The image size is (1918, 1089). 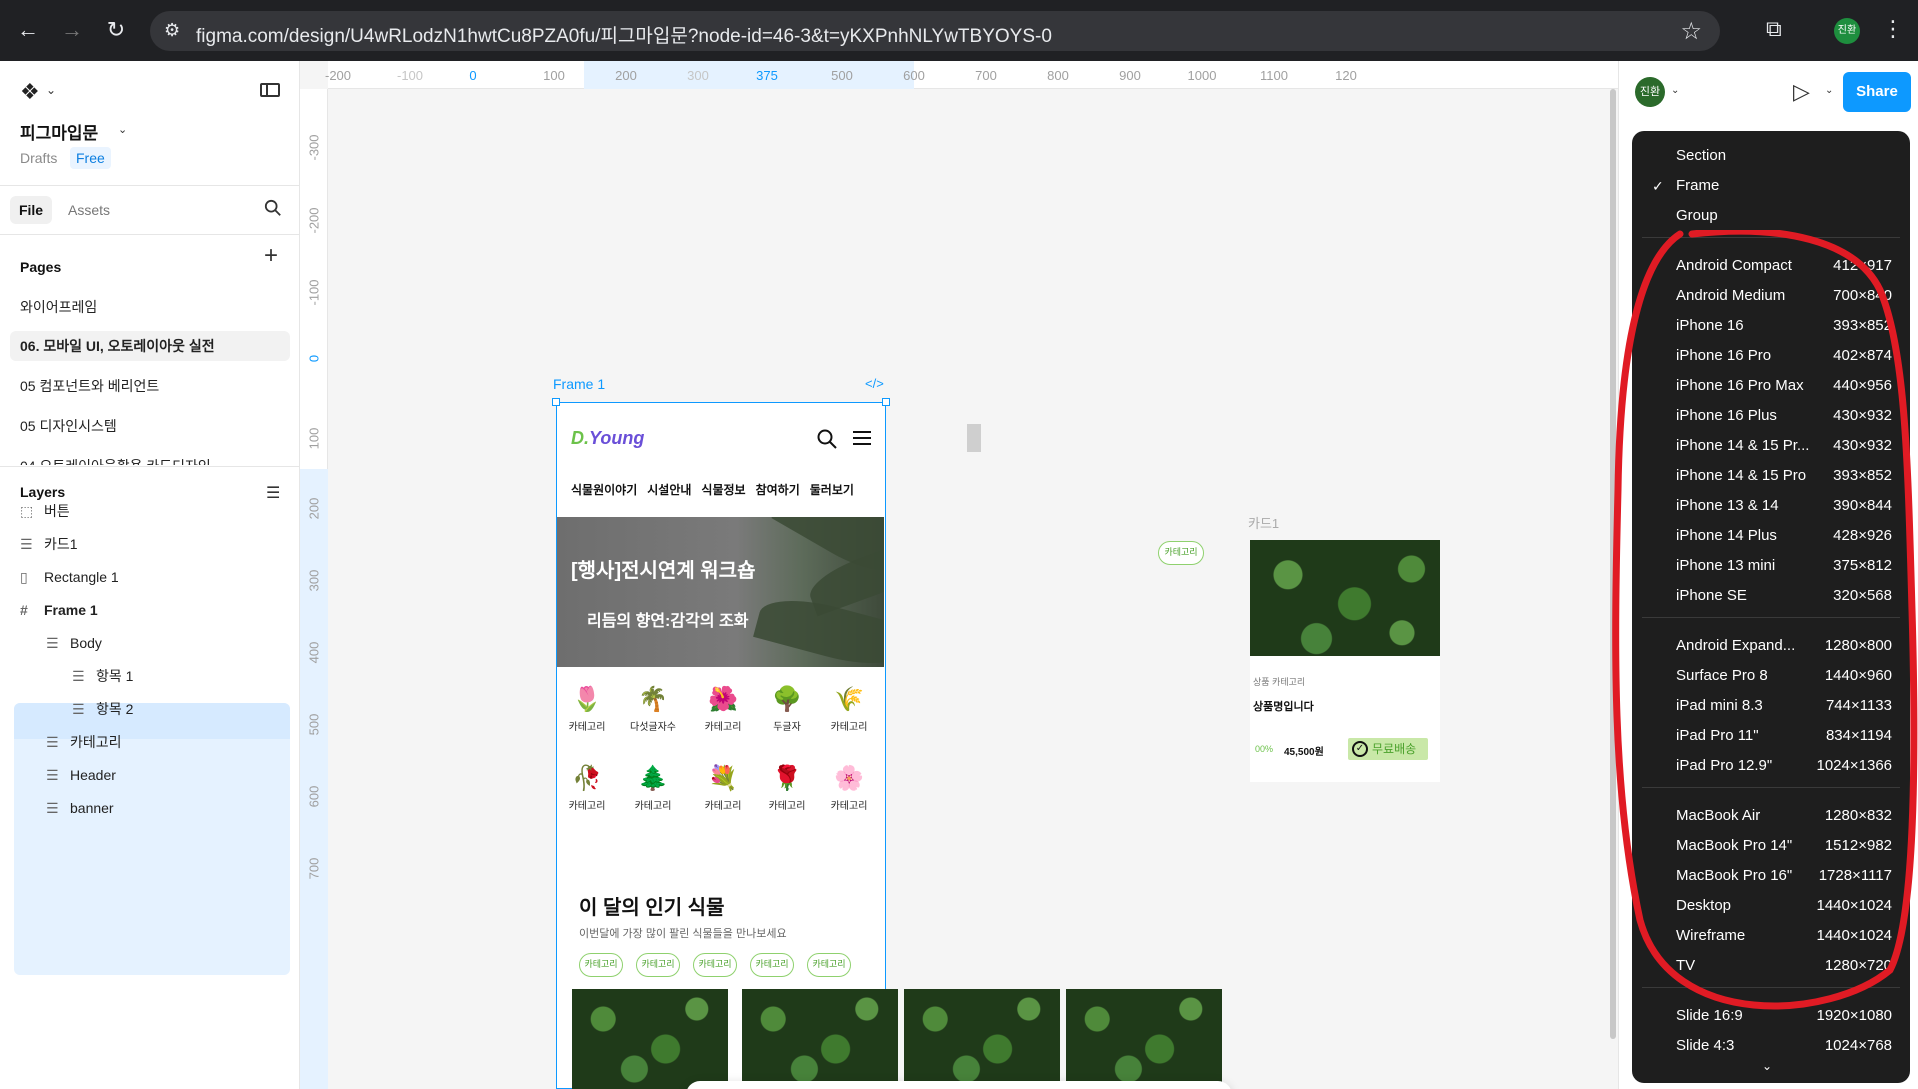 What do you see at coordinates (31, 210) in the screenshot?
I see `tab-file: File` at bounding box center [31, 210].